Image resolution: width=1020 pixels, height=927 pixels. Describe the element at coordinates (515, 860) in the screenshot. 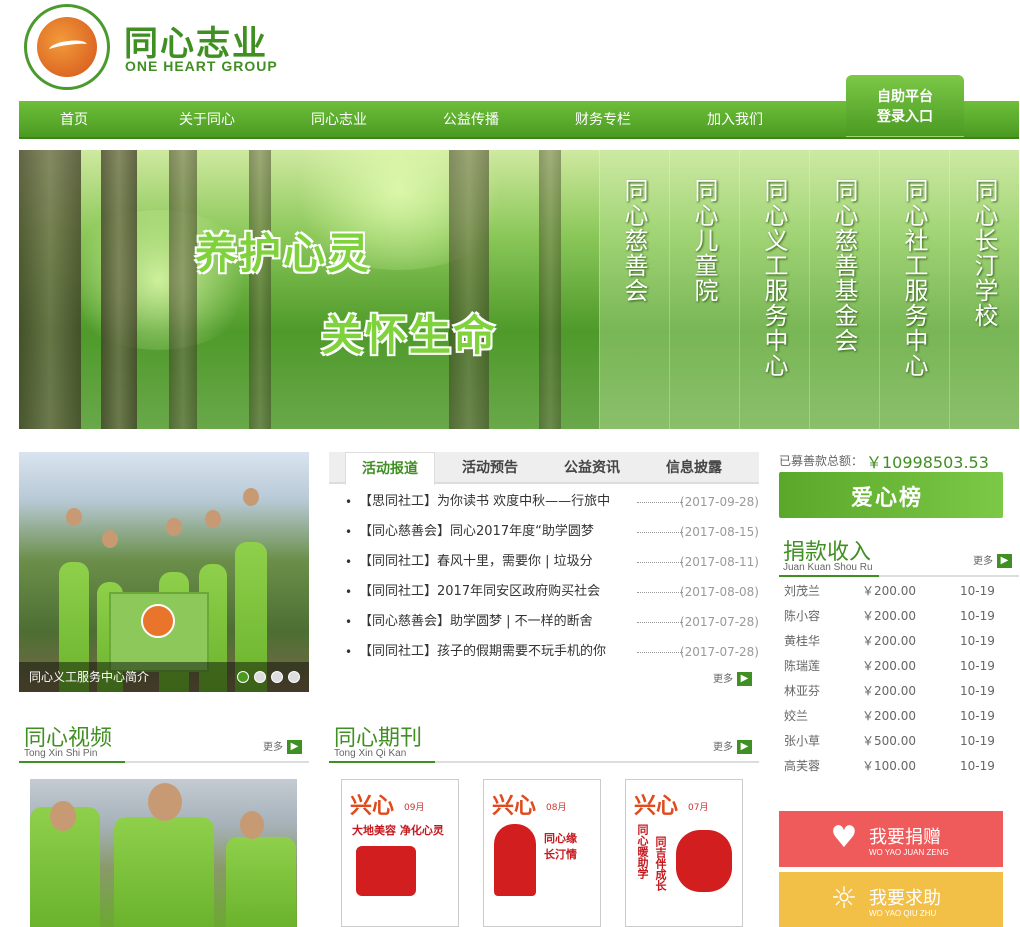

I see `papercut-girl-icon` at that location.